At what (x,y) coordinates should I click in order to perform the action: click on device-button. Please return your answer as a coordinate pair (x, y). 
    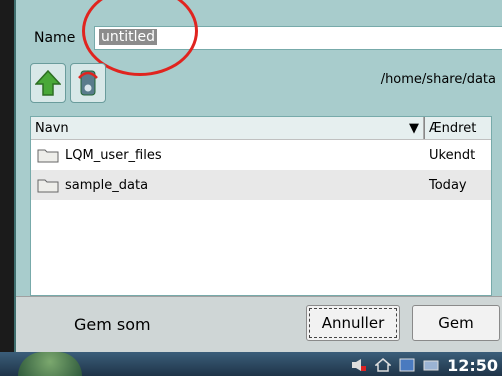
    Looking at the image, I should click on (88, 83).